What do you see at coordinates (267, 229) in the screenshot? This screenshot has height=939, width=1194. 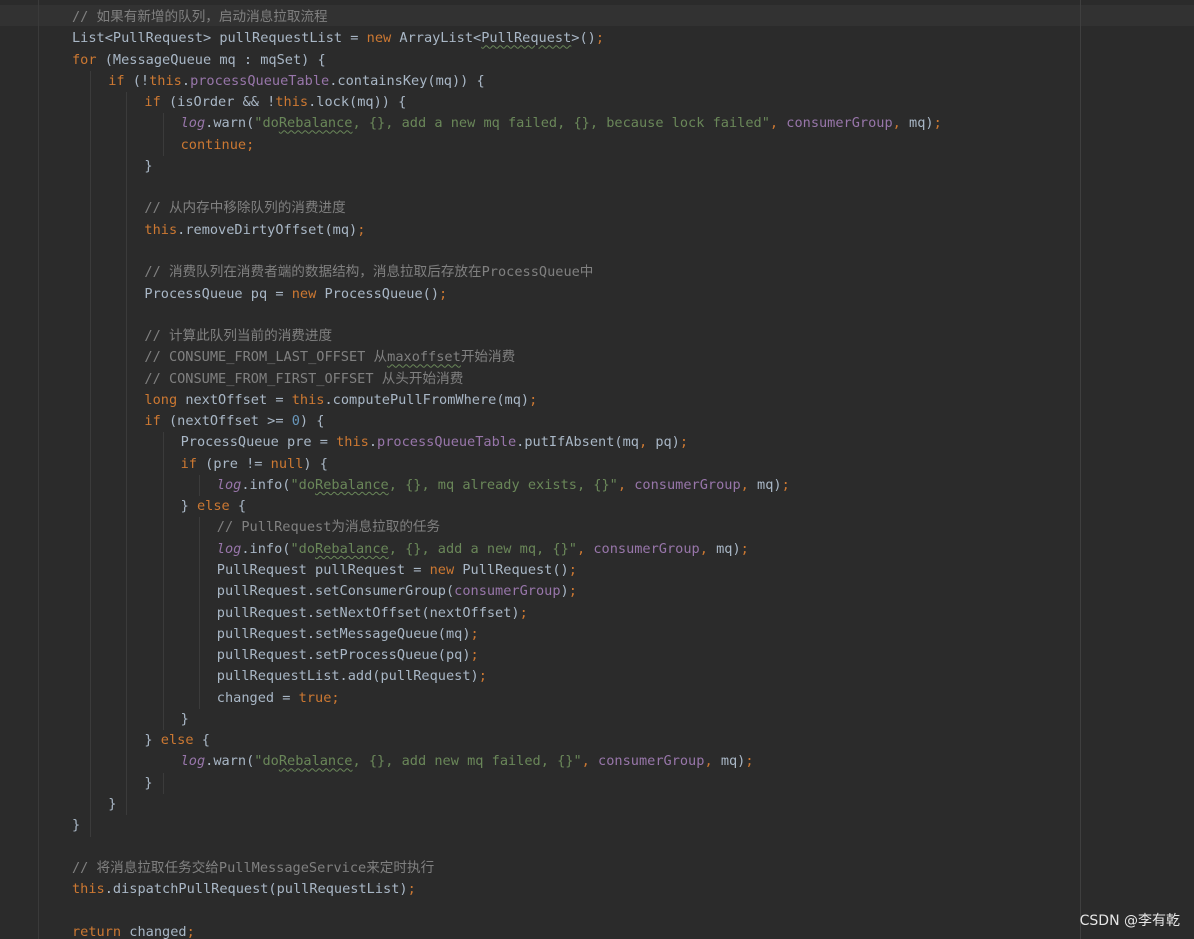 I see `code-token: .removeDirtyOffset(mq)` at bounding box center [267, 229].